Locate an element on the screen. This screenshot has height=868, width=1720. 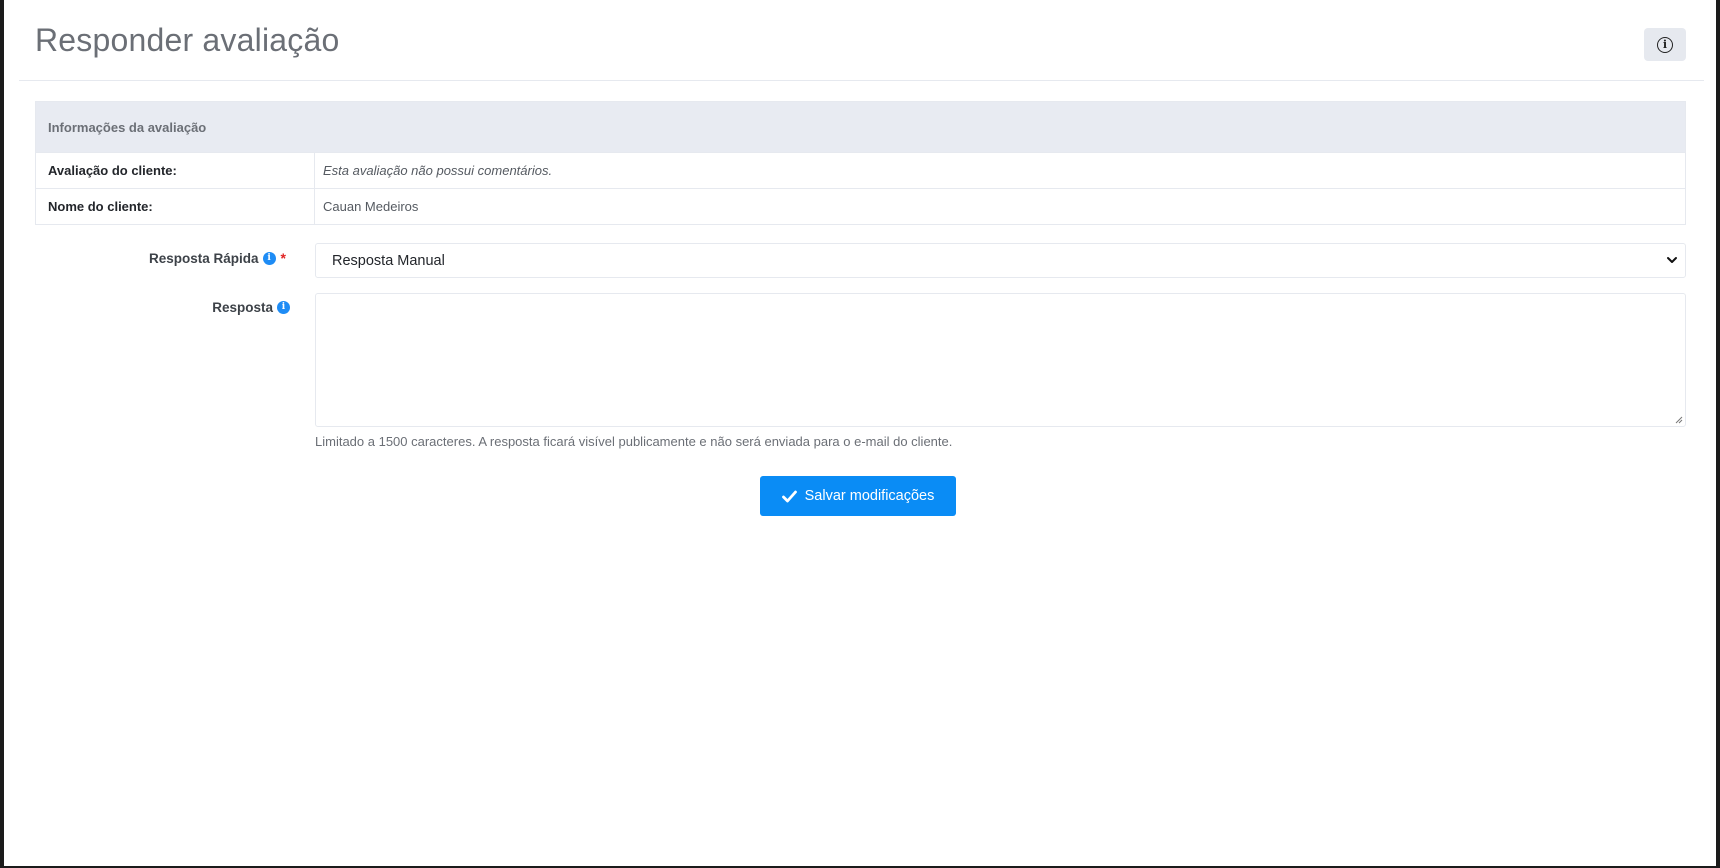
info-button: i is located at coordinates (1665, 44).